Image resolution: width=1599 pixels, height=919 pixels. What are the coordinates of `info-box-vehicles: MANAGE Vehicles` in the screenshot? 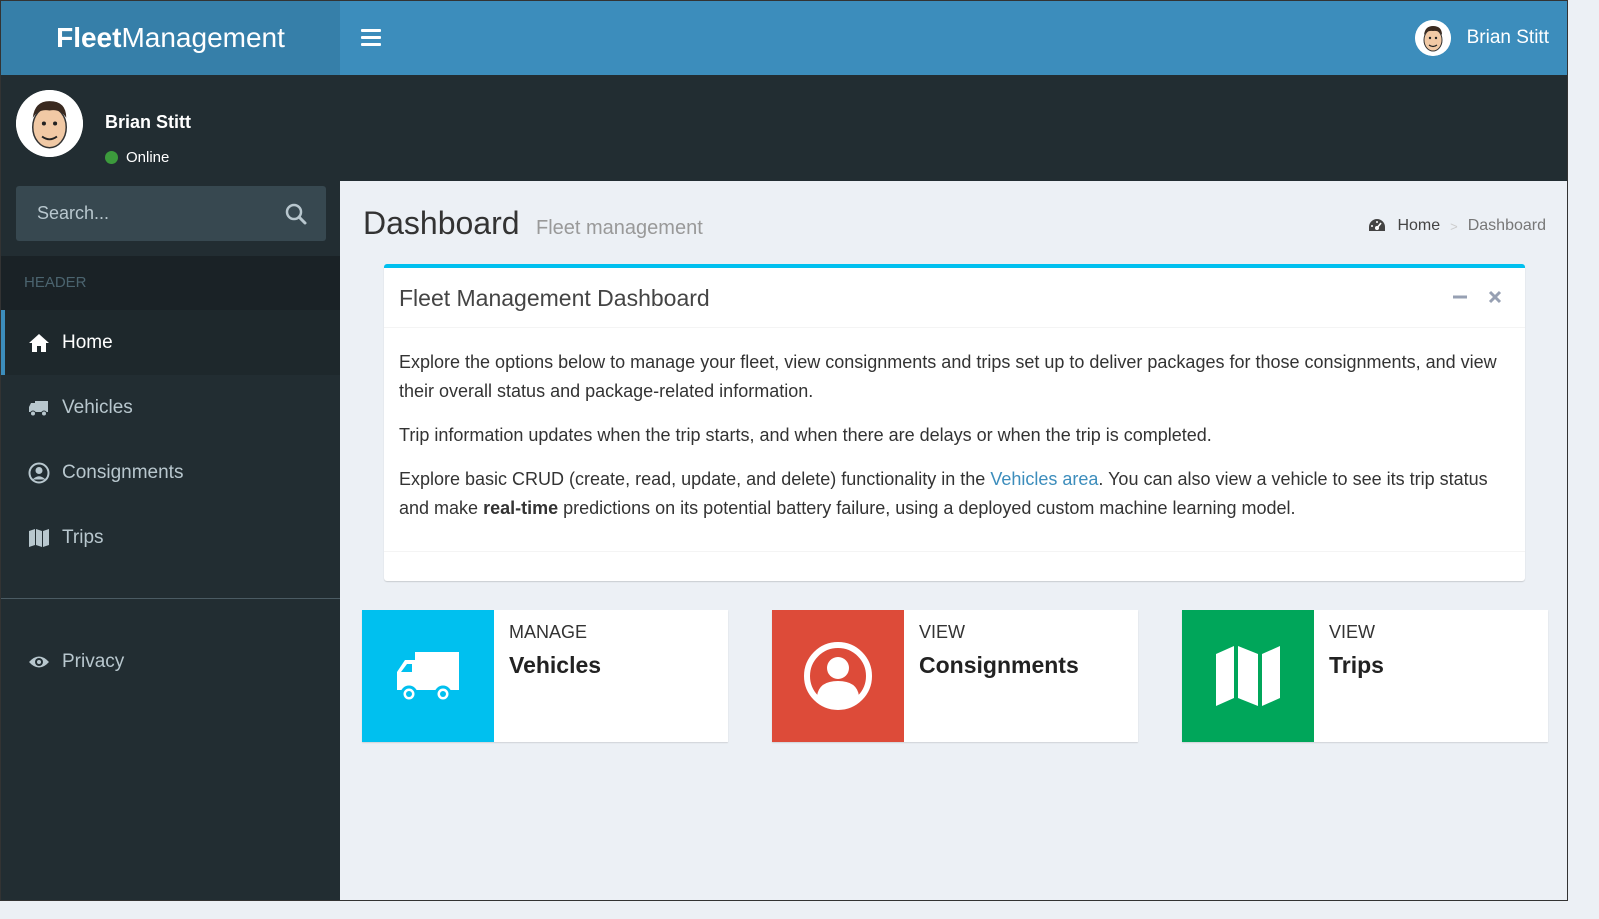 It's located at (545, 676).